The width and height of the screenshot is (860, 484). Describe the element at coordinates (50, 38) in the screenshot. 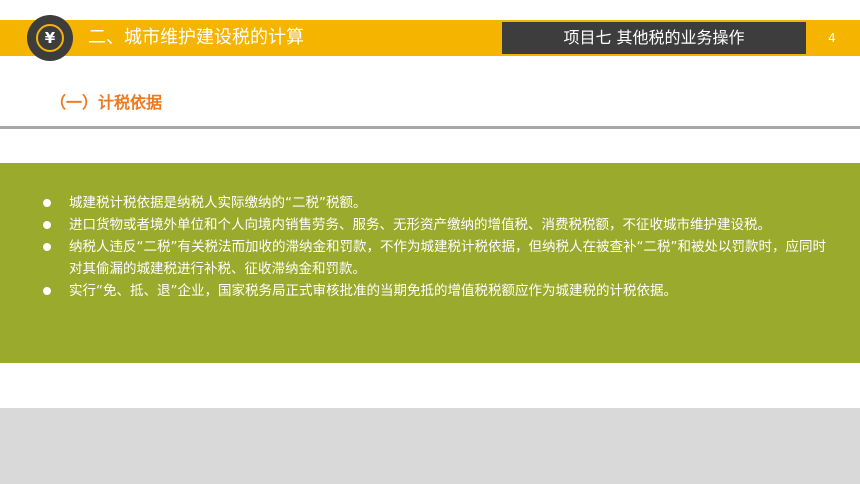

I see `yen-icon: ¥` at that location.